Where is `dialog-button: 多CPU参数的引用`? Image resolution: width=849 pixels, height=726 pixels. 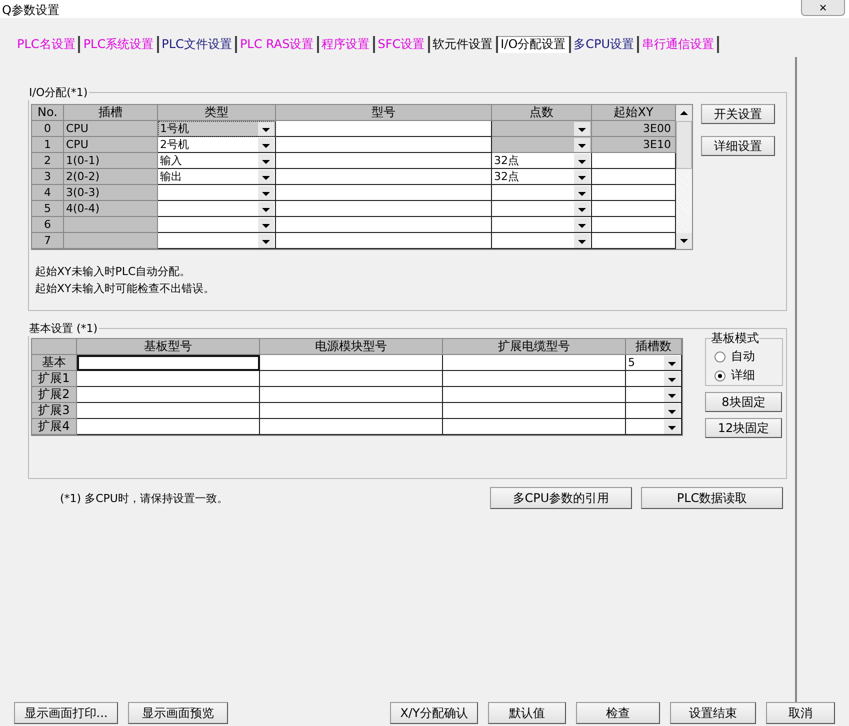 dialog-button: 多CPU参数的引用 is located at coordinates (561, 498).